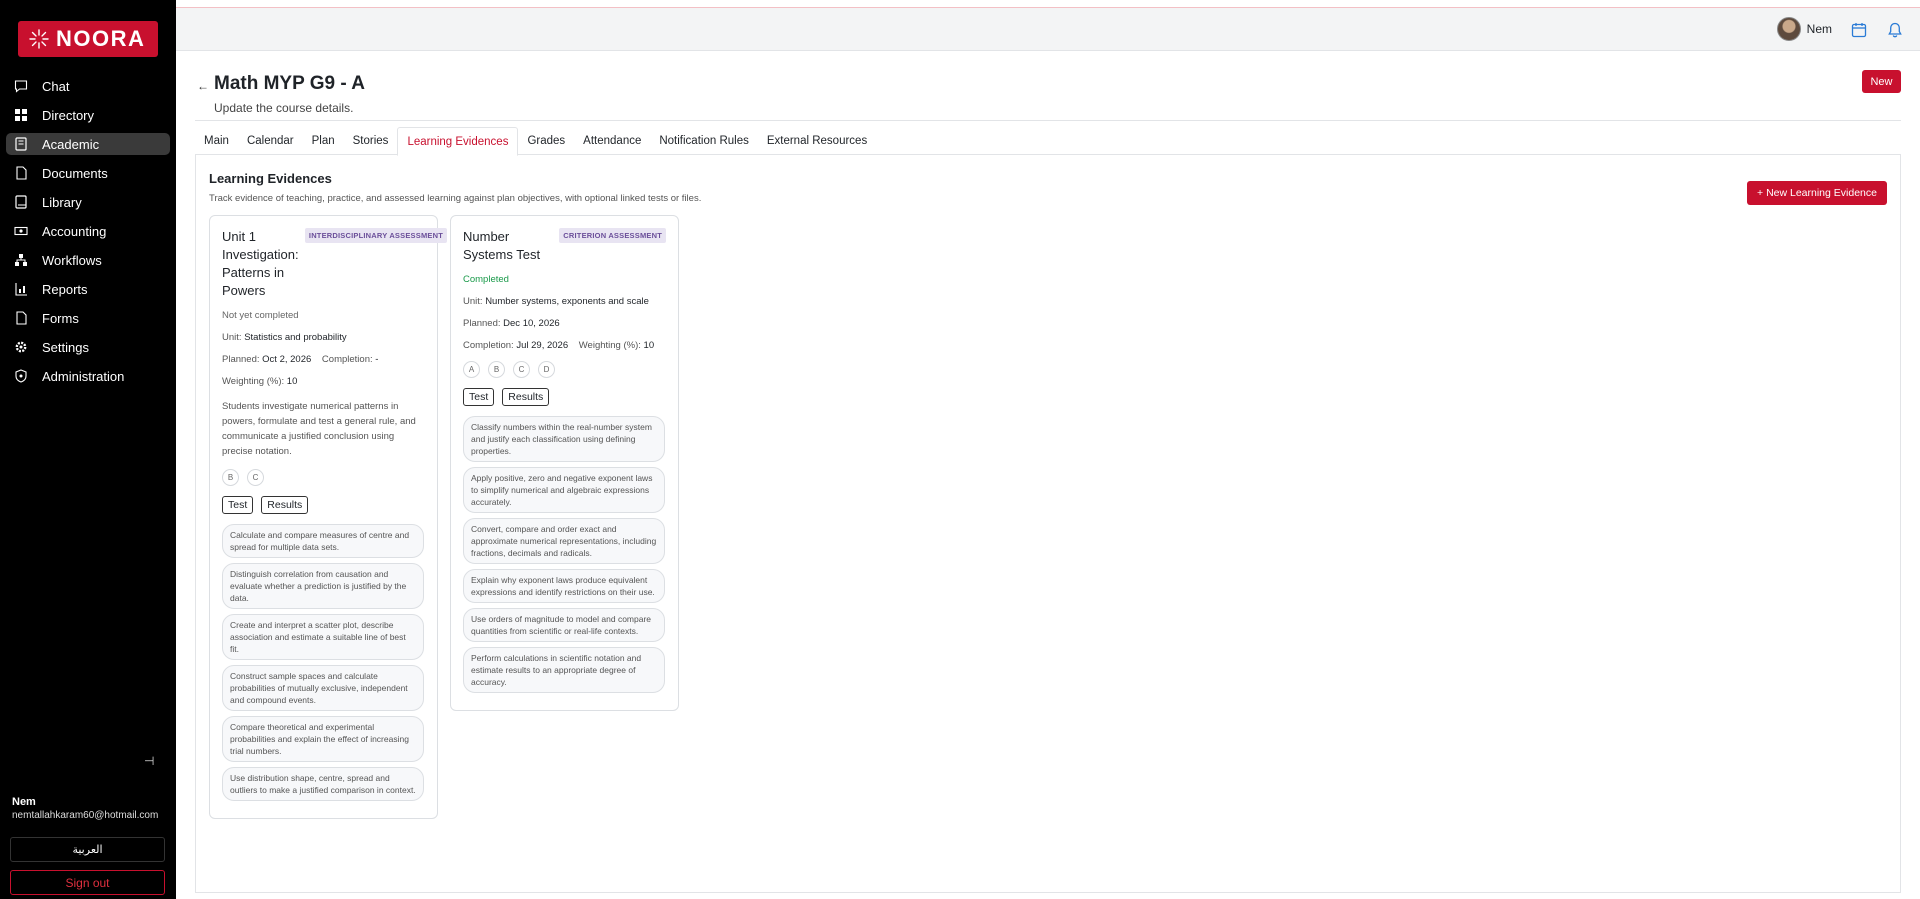 The height and width of the screenshot is (899, 1920). What do you see at coordinates (1817, 193) in the screenshot?
I see `new-learning-evidence-button: + New Learning Evidence` at bounding box center [1817, 193].